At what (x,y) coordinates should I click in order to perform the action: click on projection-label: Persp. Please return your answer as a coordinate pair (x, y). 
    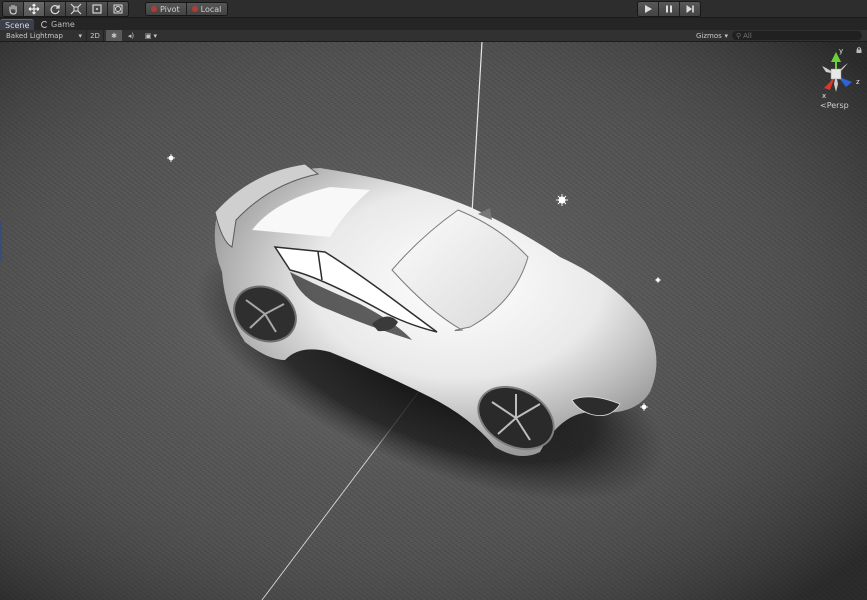
    Looking at the image, I should click on (837, 105).